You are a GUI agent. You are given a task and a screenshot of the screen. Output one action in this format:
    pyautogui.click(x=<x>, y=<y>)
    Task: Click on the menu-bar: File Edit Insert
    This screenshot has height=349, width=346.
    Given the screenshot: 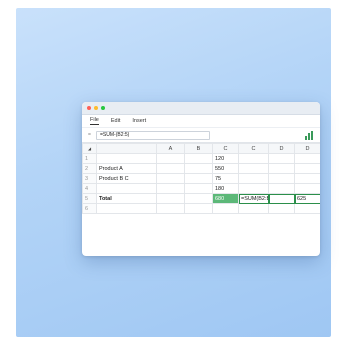 What is the action you would take?
    pyautogui.click(x=201, y=121)
    